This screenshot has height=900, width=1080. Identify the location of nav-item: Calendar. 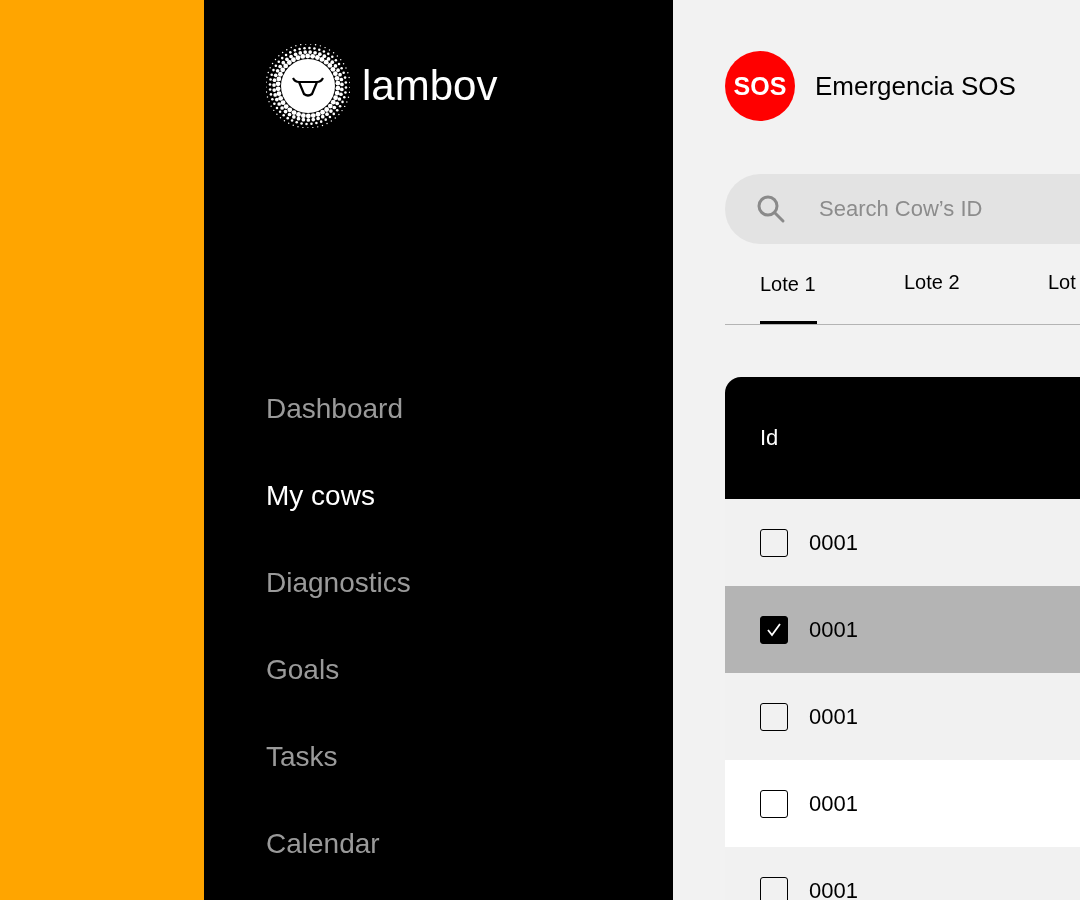
(323, 843).